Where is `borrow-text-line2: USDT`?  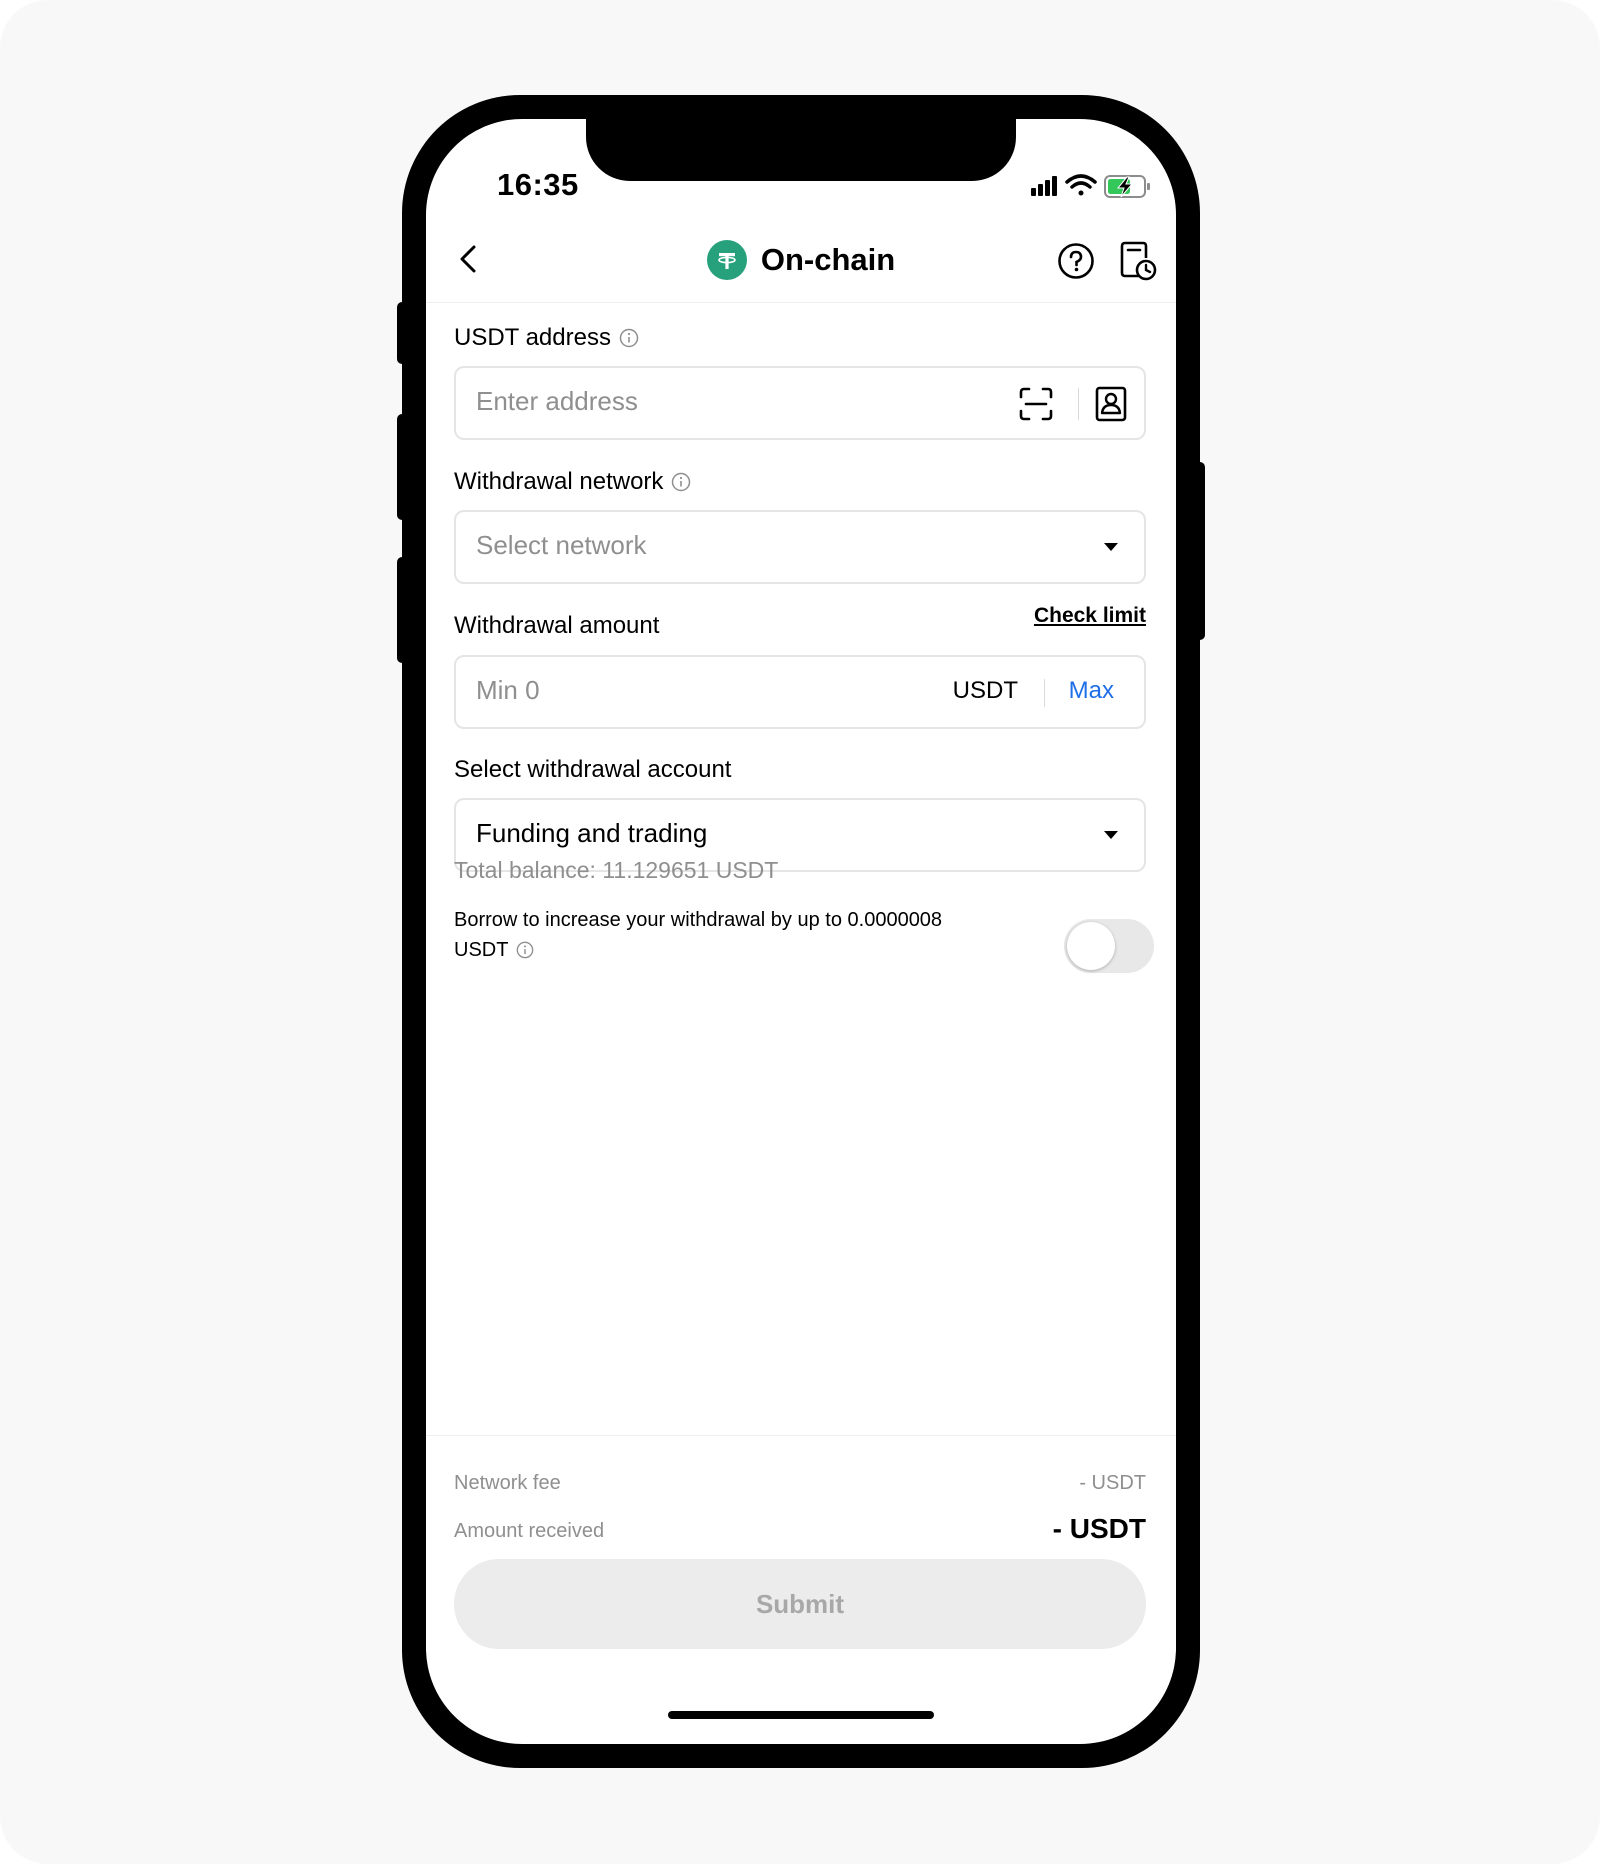 borrow-text-line2: USDT is located at coordinates (481, 950).